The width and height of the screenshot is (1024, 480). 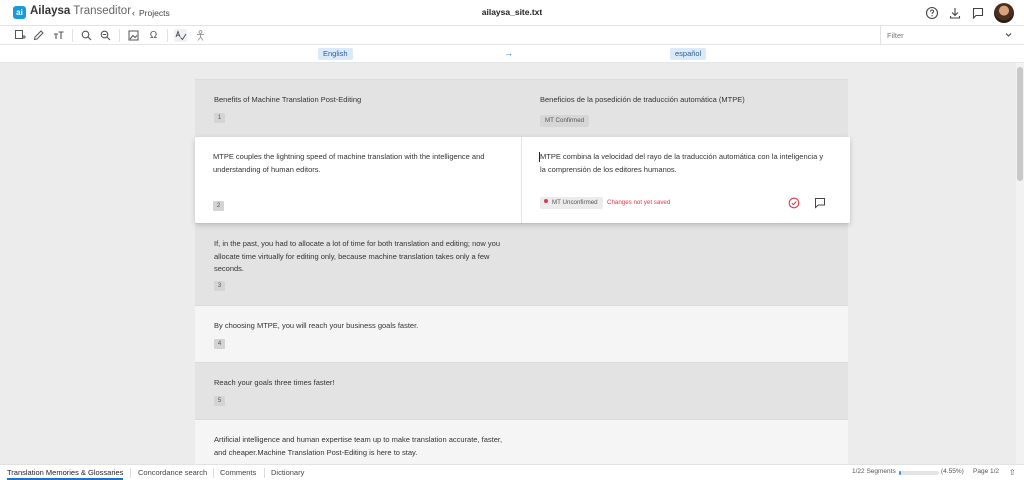 I want to click on user-avatar, so click(x=1004, y=13).